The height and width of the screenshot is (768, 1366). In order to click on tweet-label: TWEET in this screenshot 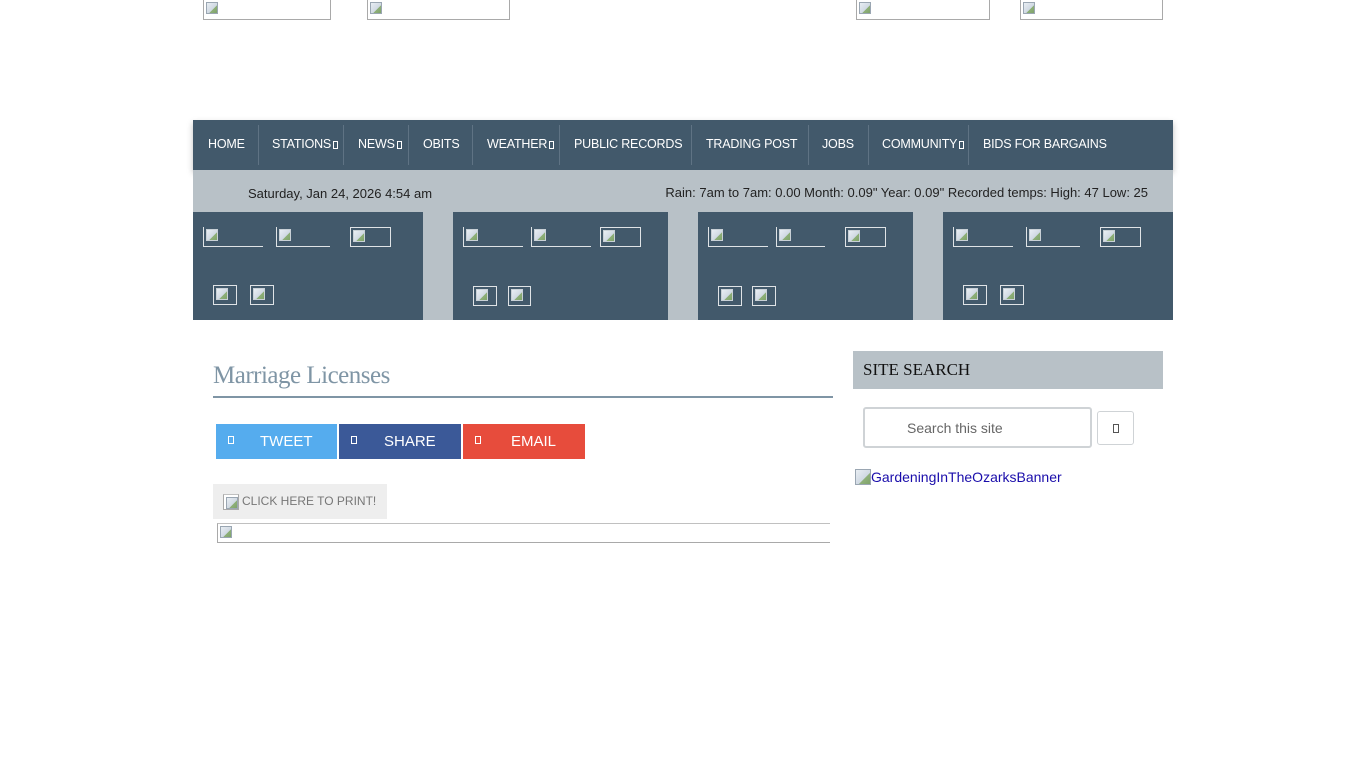, I will do `click(286, 441)`.